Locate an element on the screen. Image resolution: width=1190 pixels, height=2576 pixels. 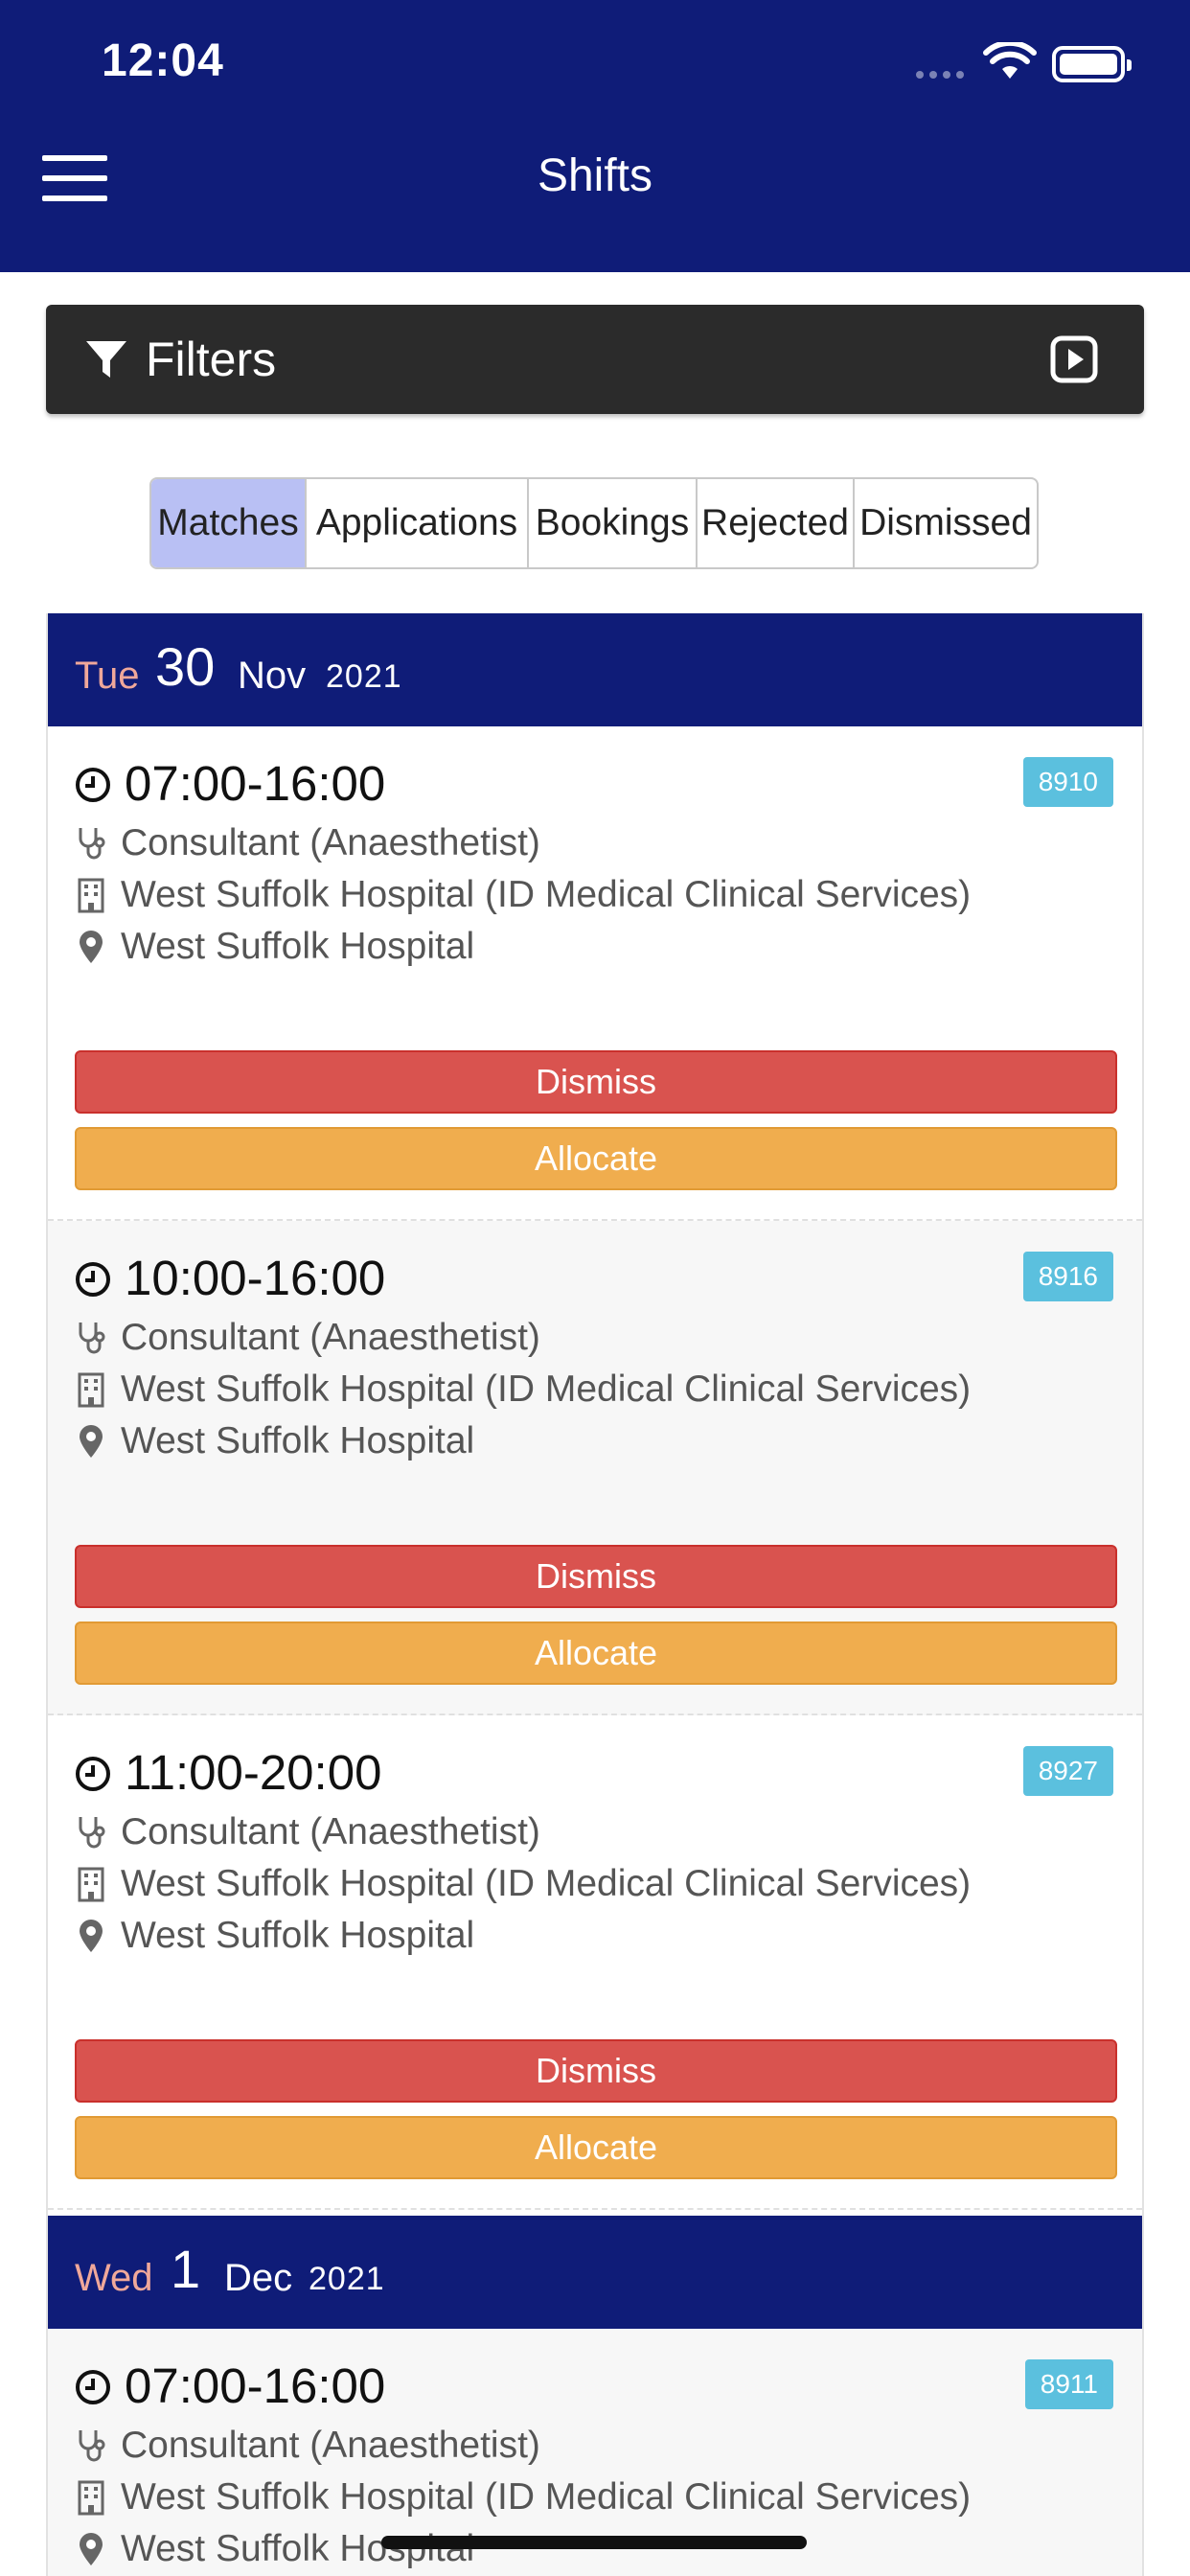
tab-matches: Matches is located at coordinates (229, 523).